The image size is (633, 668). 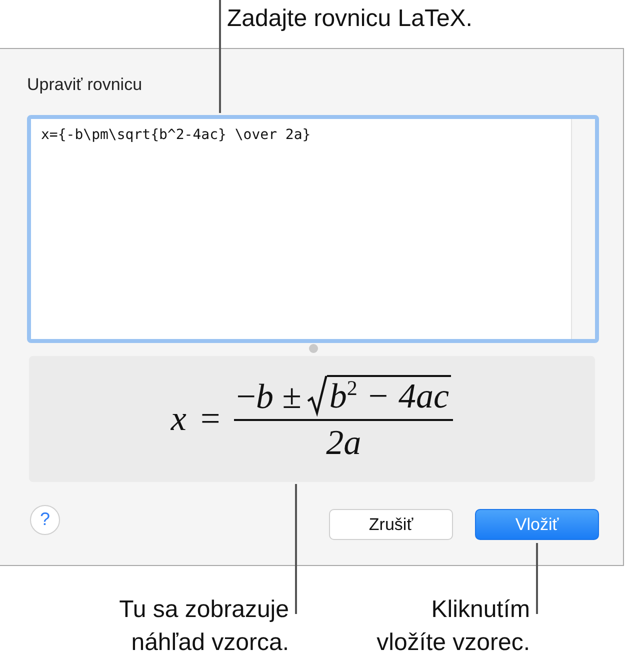 What do you see at coordinates (453, 626) in the screenshot?
I see `callout-text: Kliknutím vložíte vzorec.` at bounding box center [453, 626].